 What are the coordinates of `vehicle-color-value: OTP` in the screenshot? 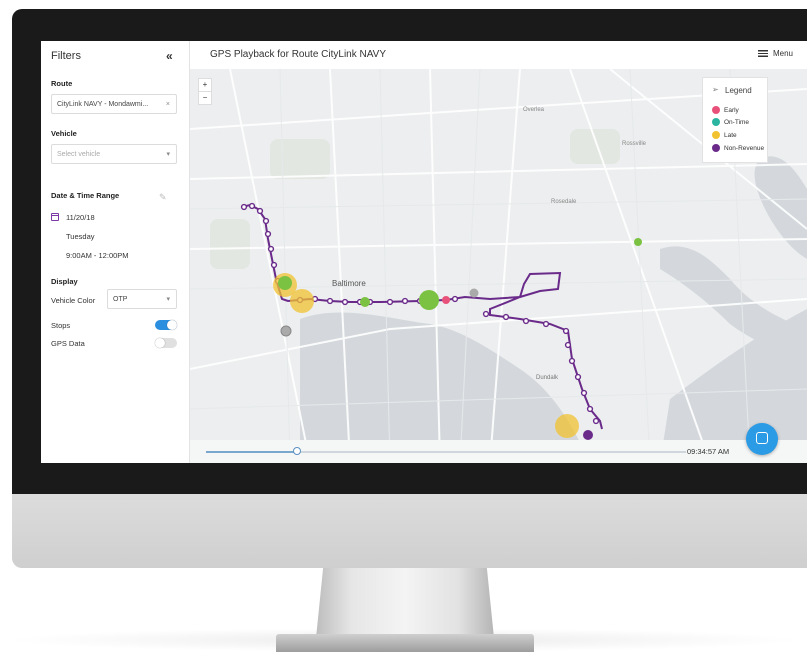 It's located at (120, 299).